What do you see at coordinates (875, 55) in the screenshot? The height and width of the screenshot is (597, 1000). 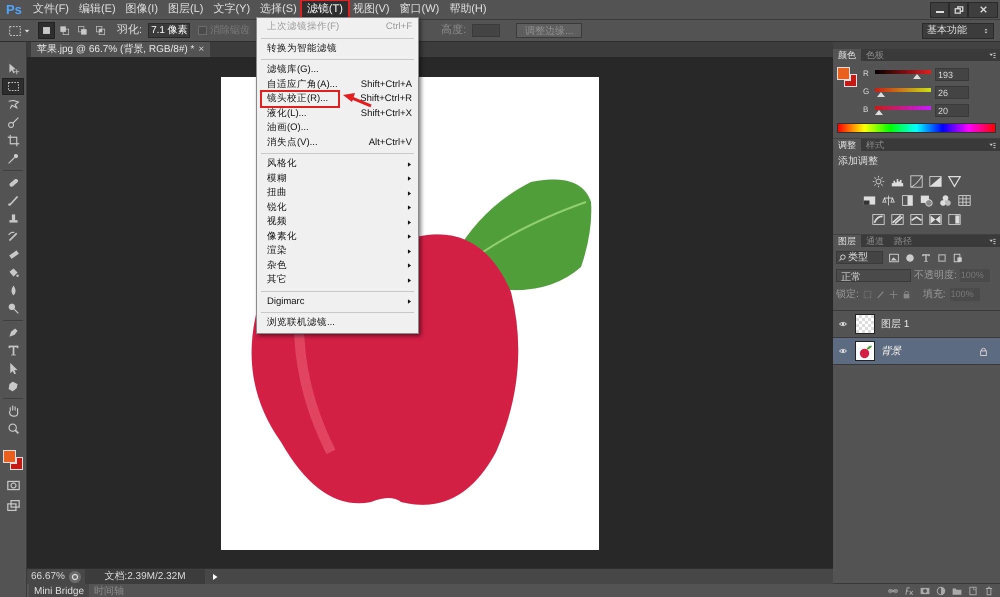 I see `panel-tab: 色板` at bounding box center [875, 55].